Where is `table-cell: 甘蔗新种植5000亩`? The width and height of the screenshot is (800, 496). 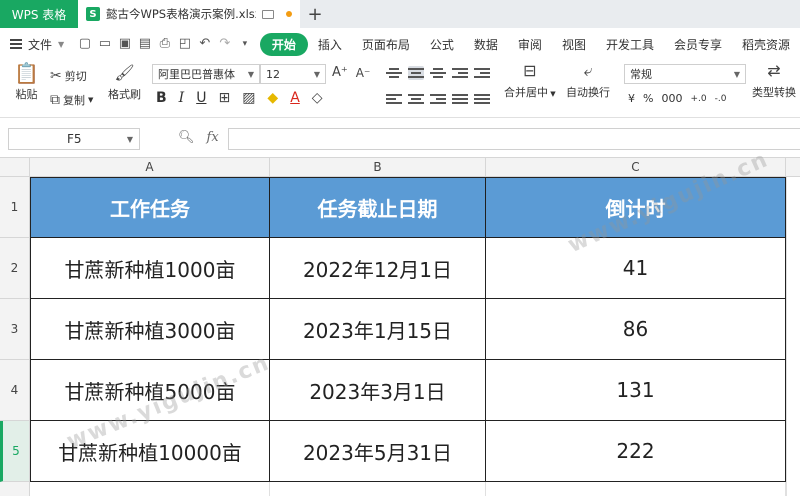
table-cell: 甘蔗新种植5000亩 is located at coordinates (150, 390).